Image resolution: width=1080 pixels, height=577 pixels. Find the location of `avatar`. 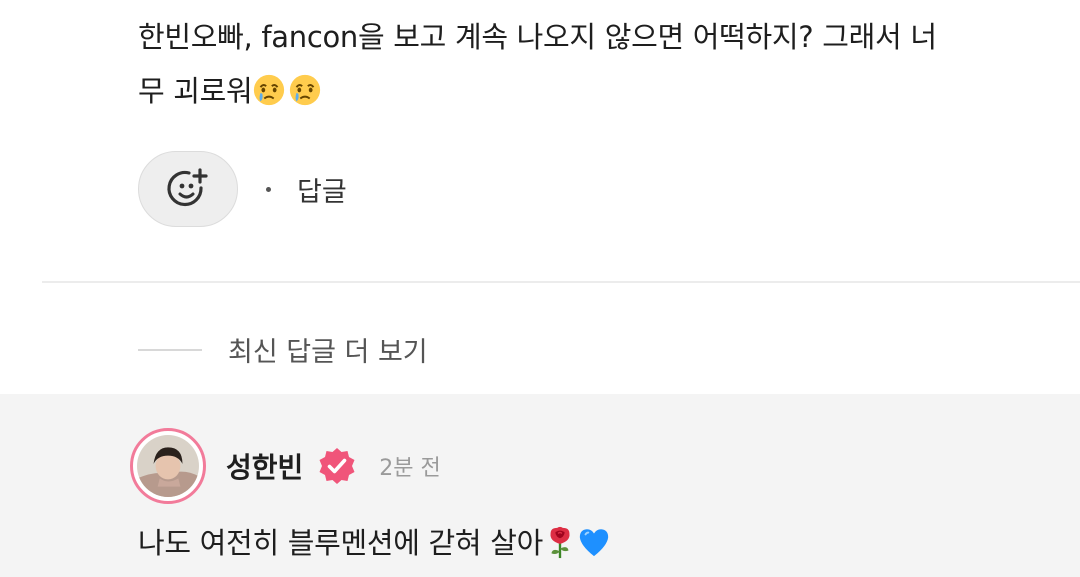

avatar is located at coordinates (168, 466).